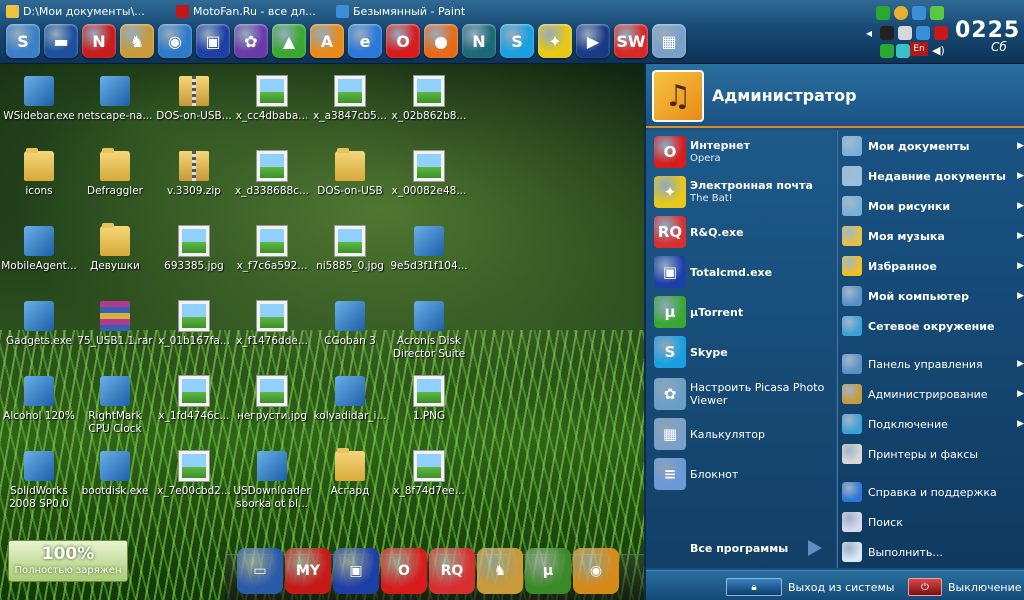 The width and height of the screenshot is (1024, 600). I want to click on desktop-icon: Alcohol 120%, so click(39, 399).